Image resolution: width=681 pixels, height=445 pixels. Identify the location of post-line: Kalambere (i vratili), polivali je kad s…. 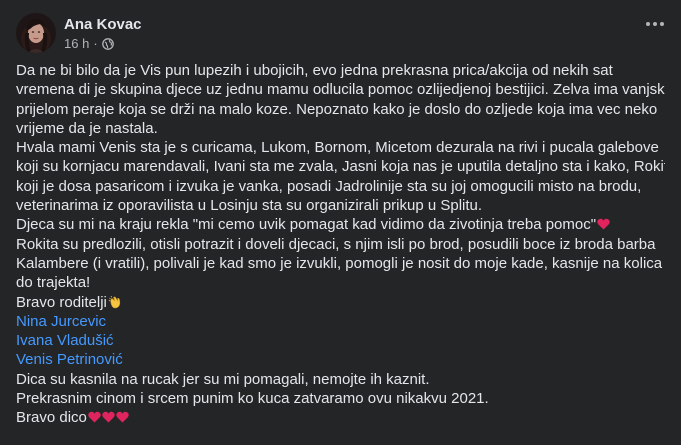
(339, 263).